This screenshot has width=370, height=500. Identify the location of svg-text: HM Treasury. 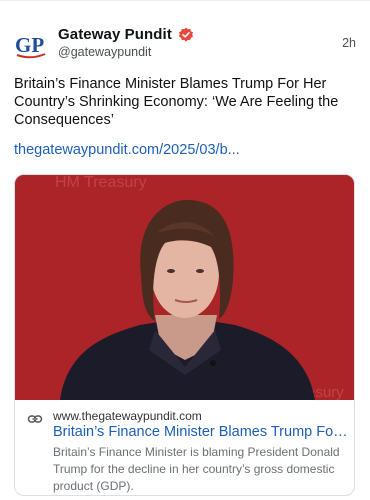
(101, 183).